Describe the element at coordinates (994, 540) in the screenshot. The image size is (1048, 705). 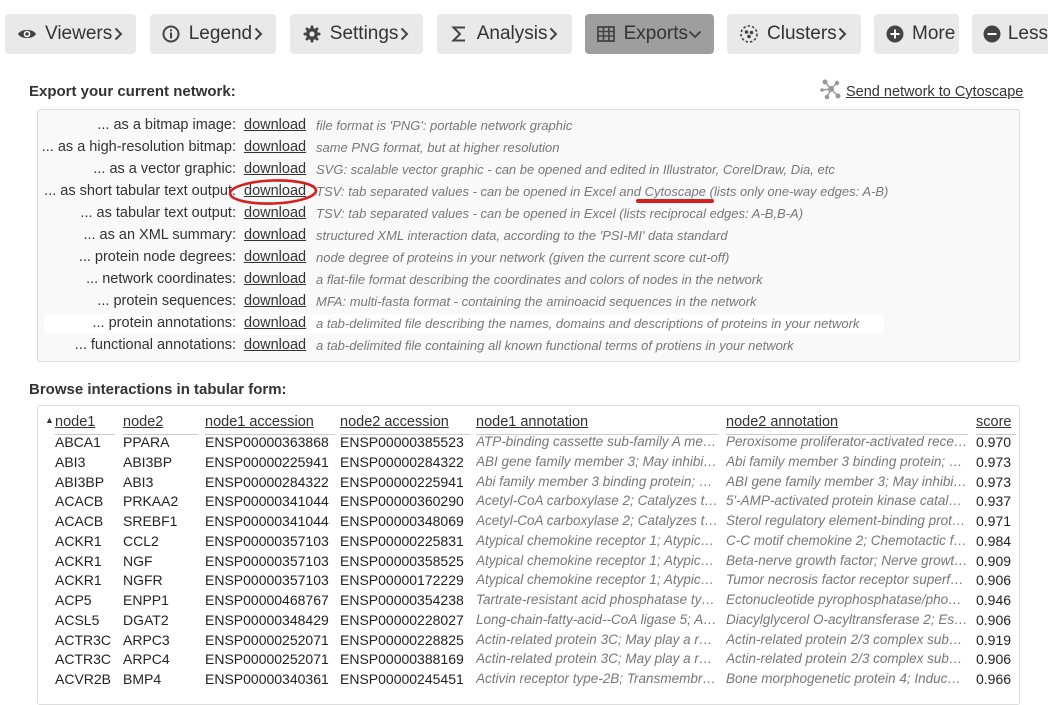
I see `score-cell: 0.984` at that location.